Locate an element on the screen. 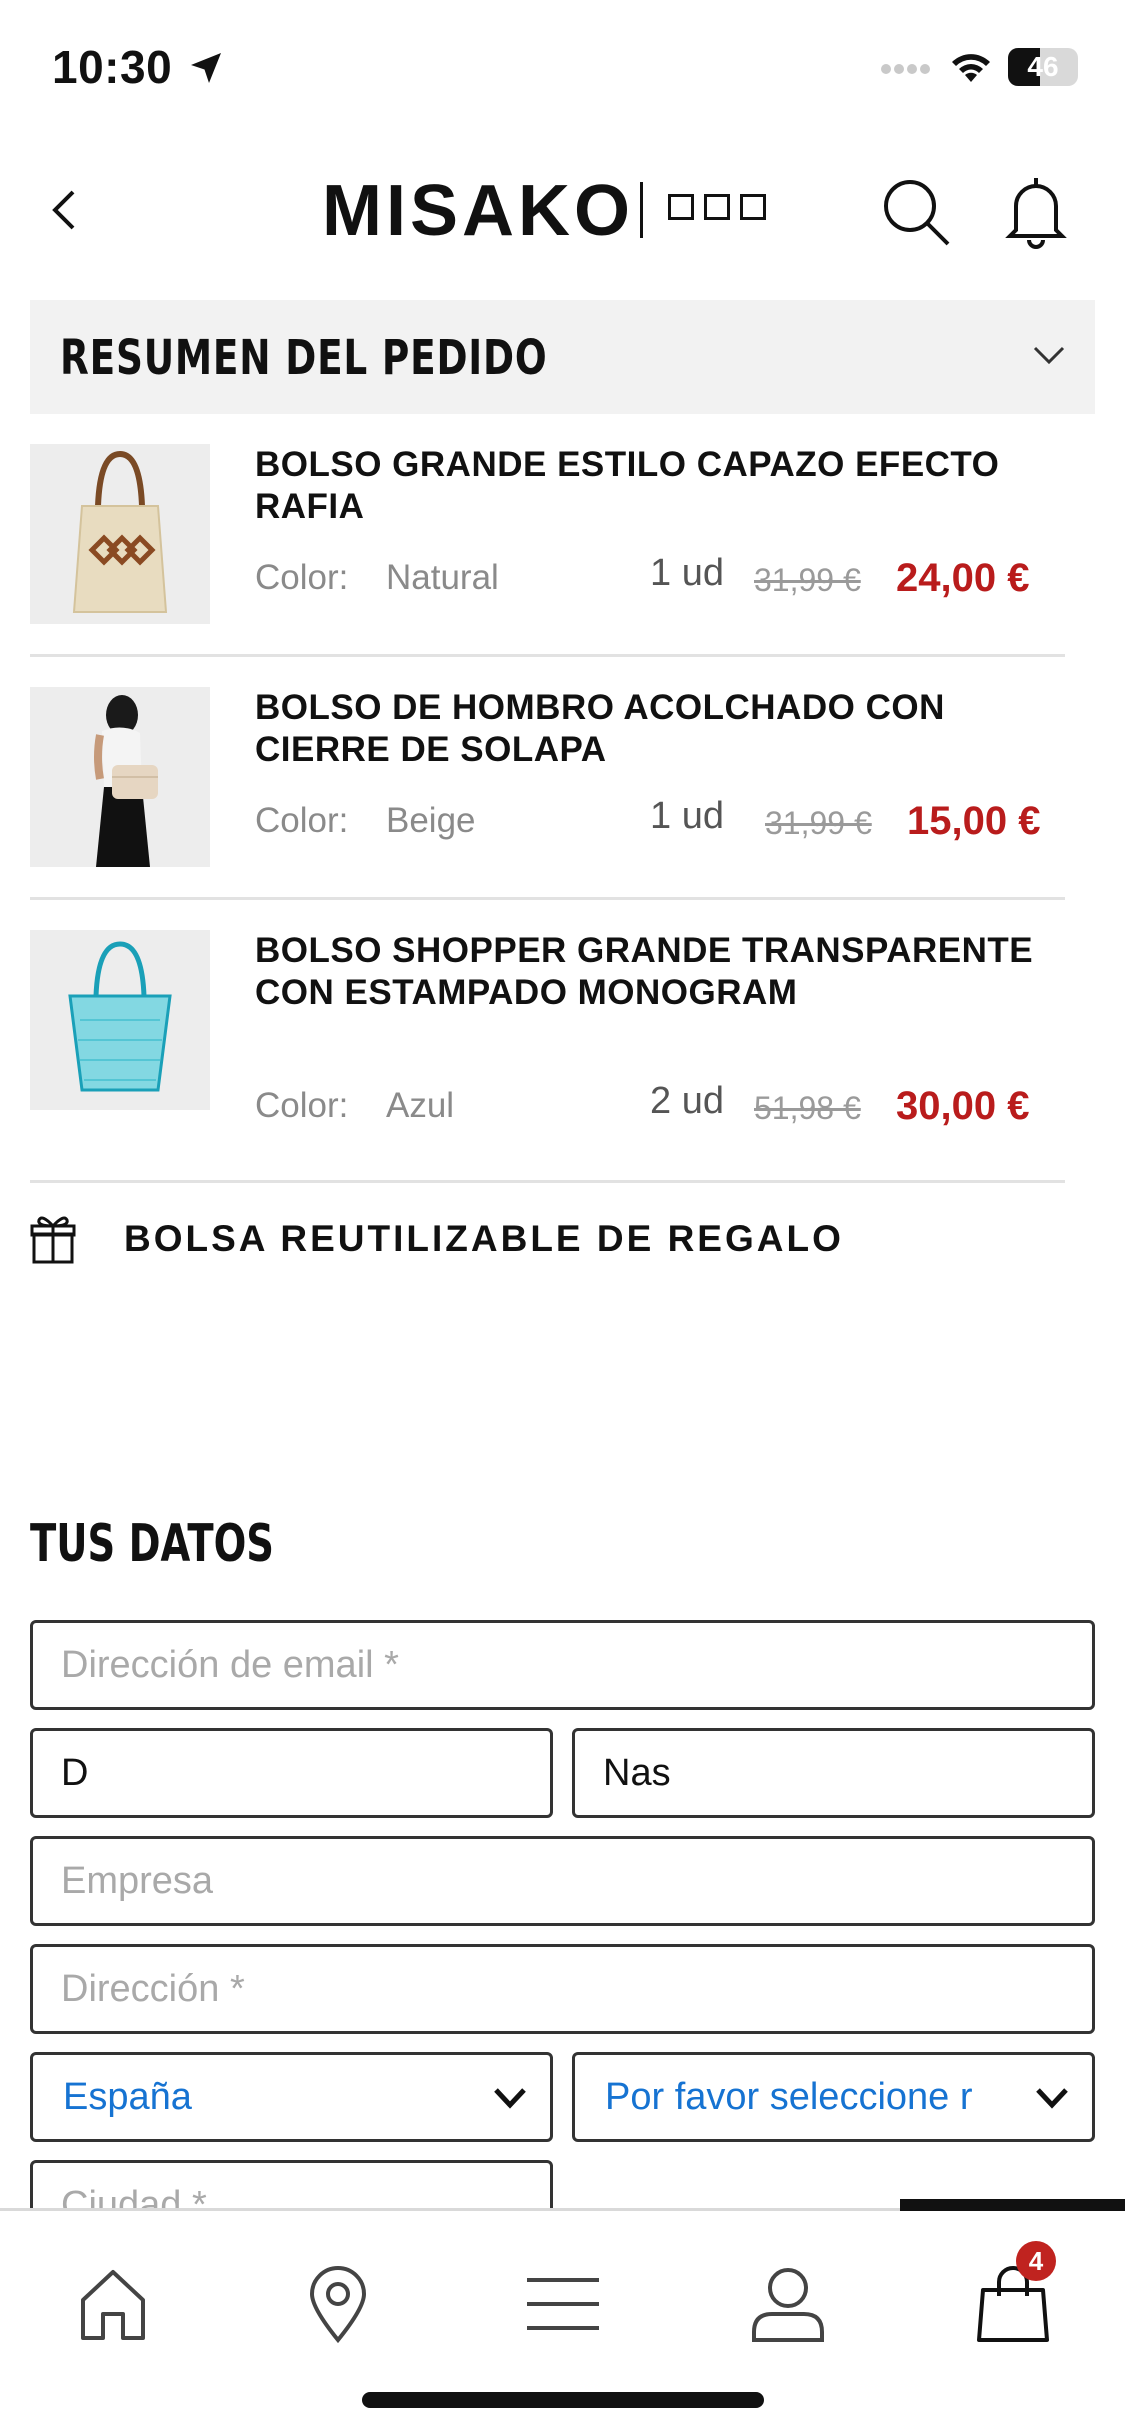 Image resolution: width=1125 pixels, height=2436 pixels. battery-percent: 46 is located at coordinates (1043, 66).